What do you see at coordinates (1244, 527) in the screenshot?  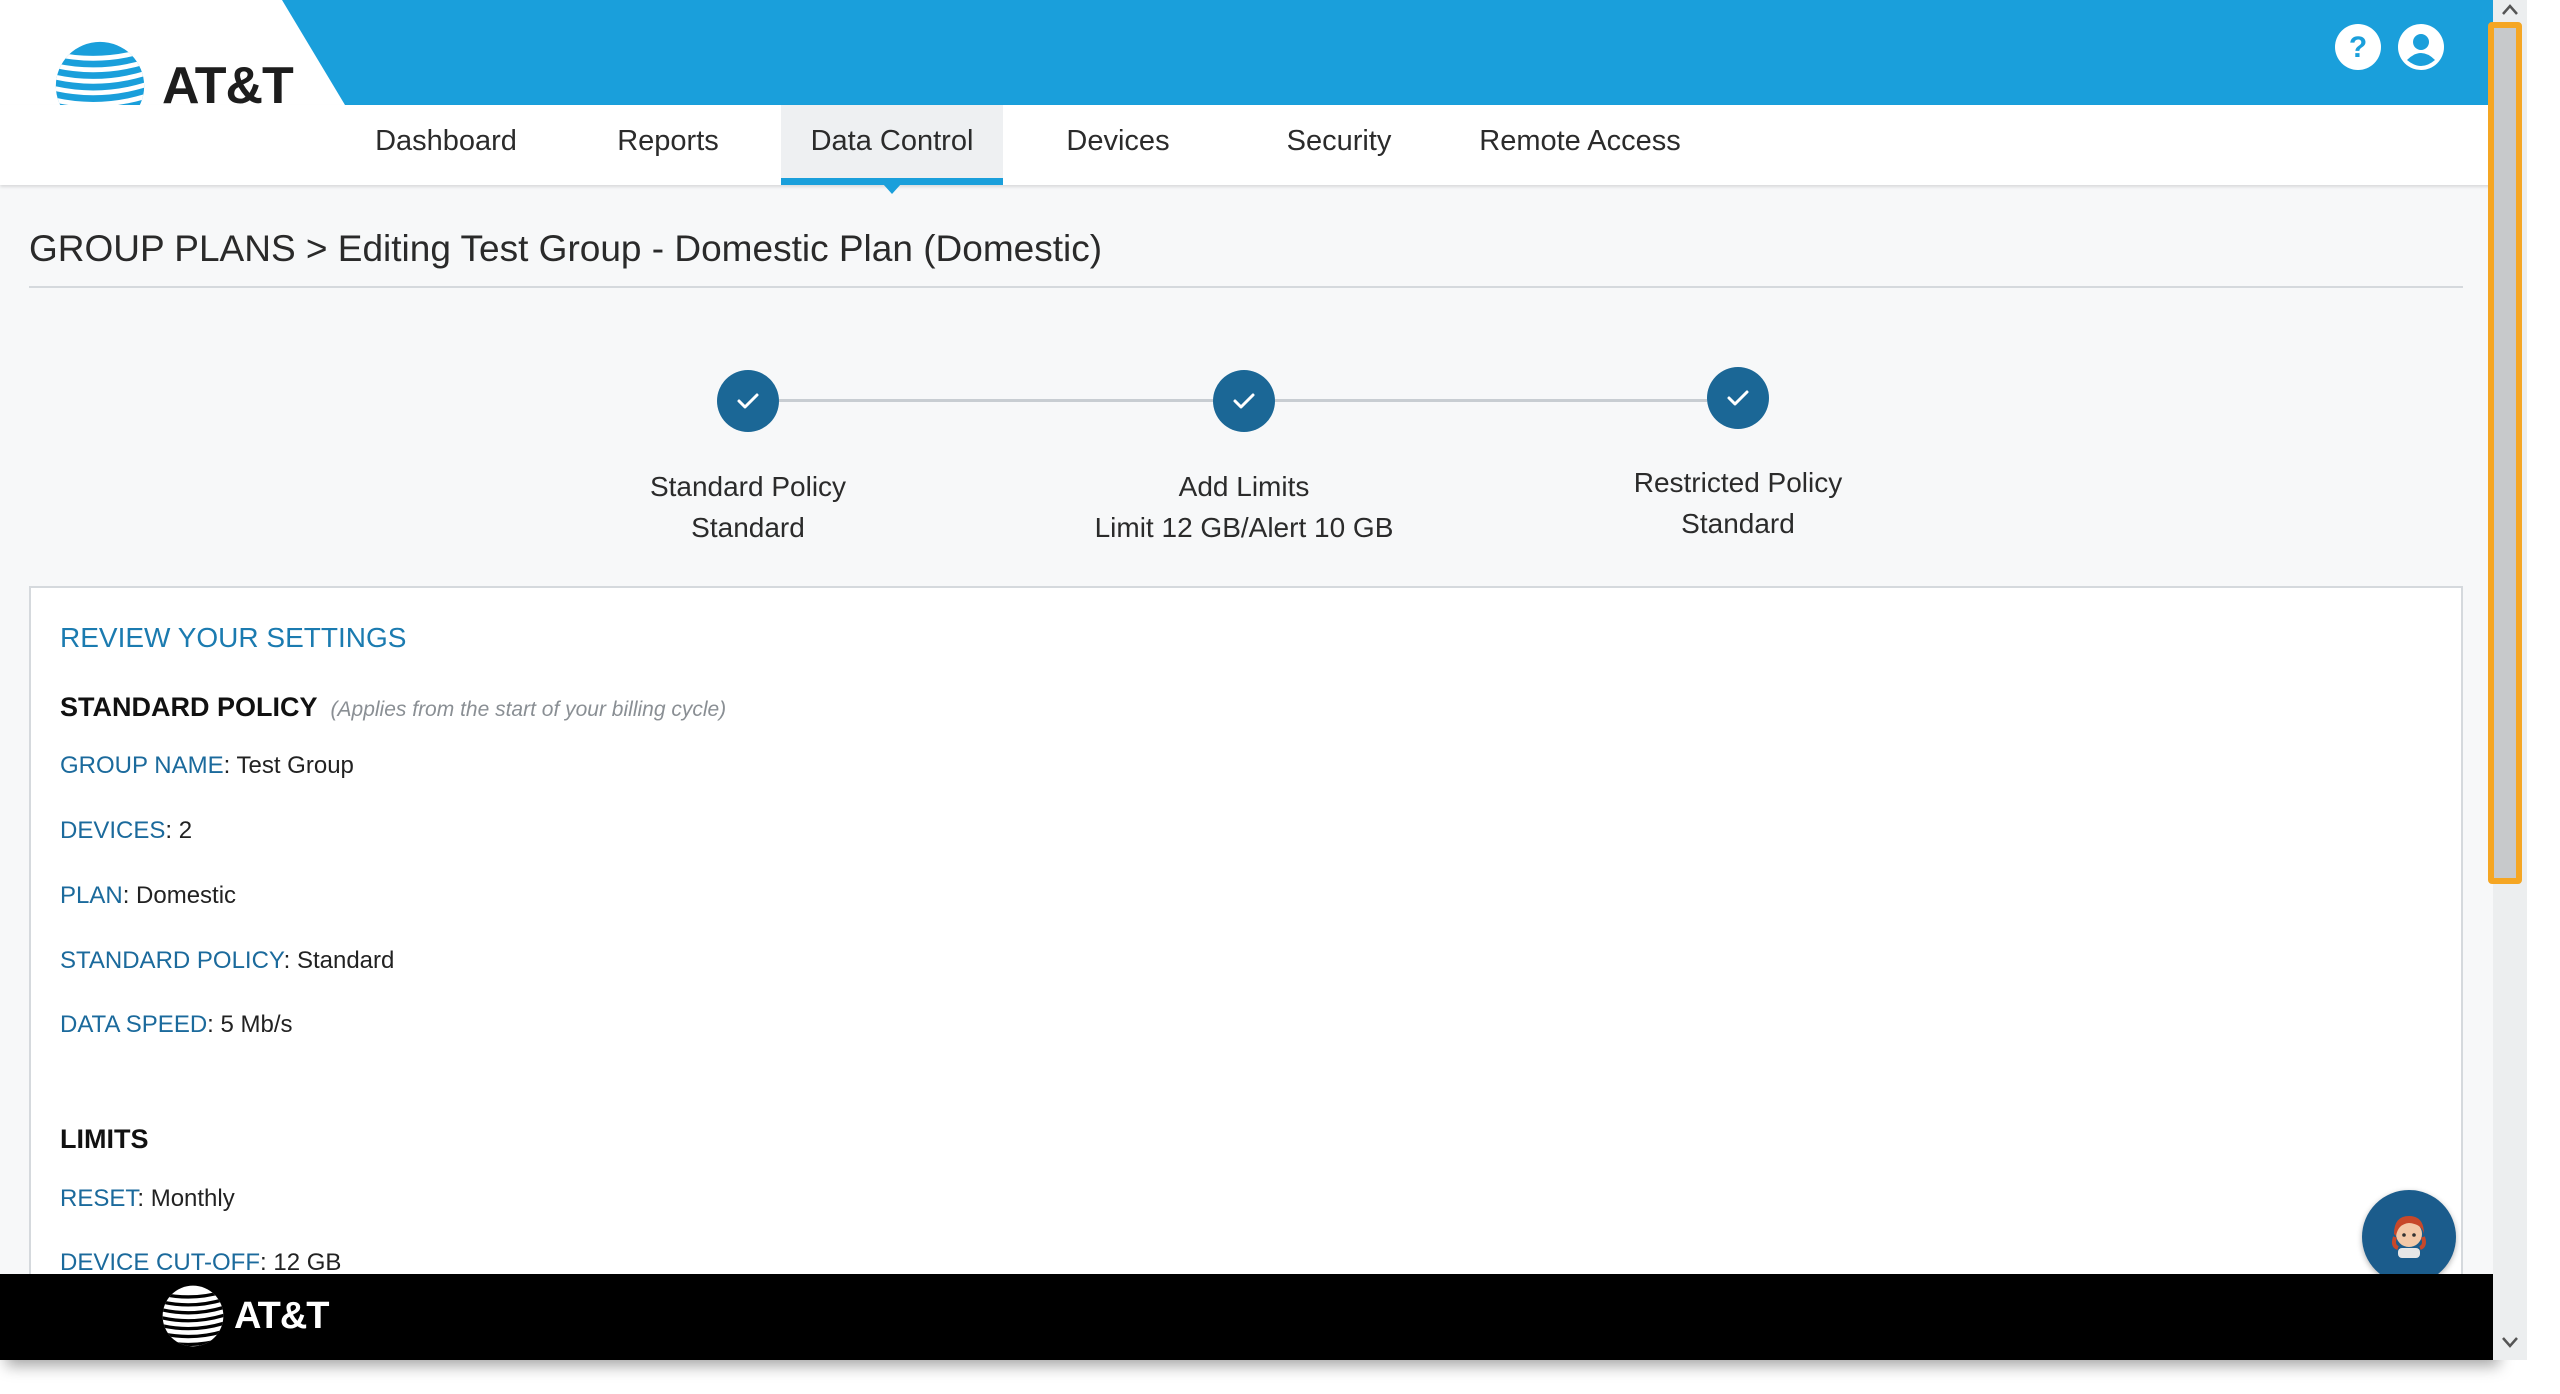 I see `step-2-subtitle: Limit 12 GB/Alert 10 GB` at bounding box center [1244, 527].